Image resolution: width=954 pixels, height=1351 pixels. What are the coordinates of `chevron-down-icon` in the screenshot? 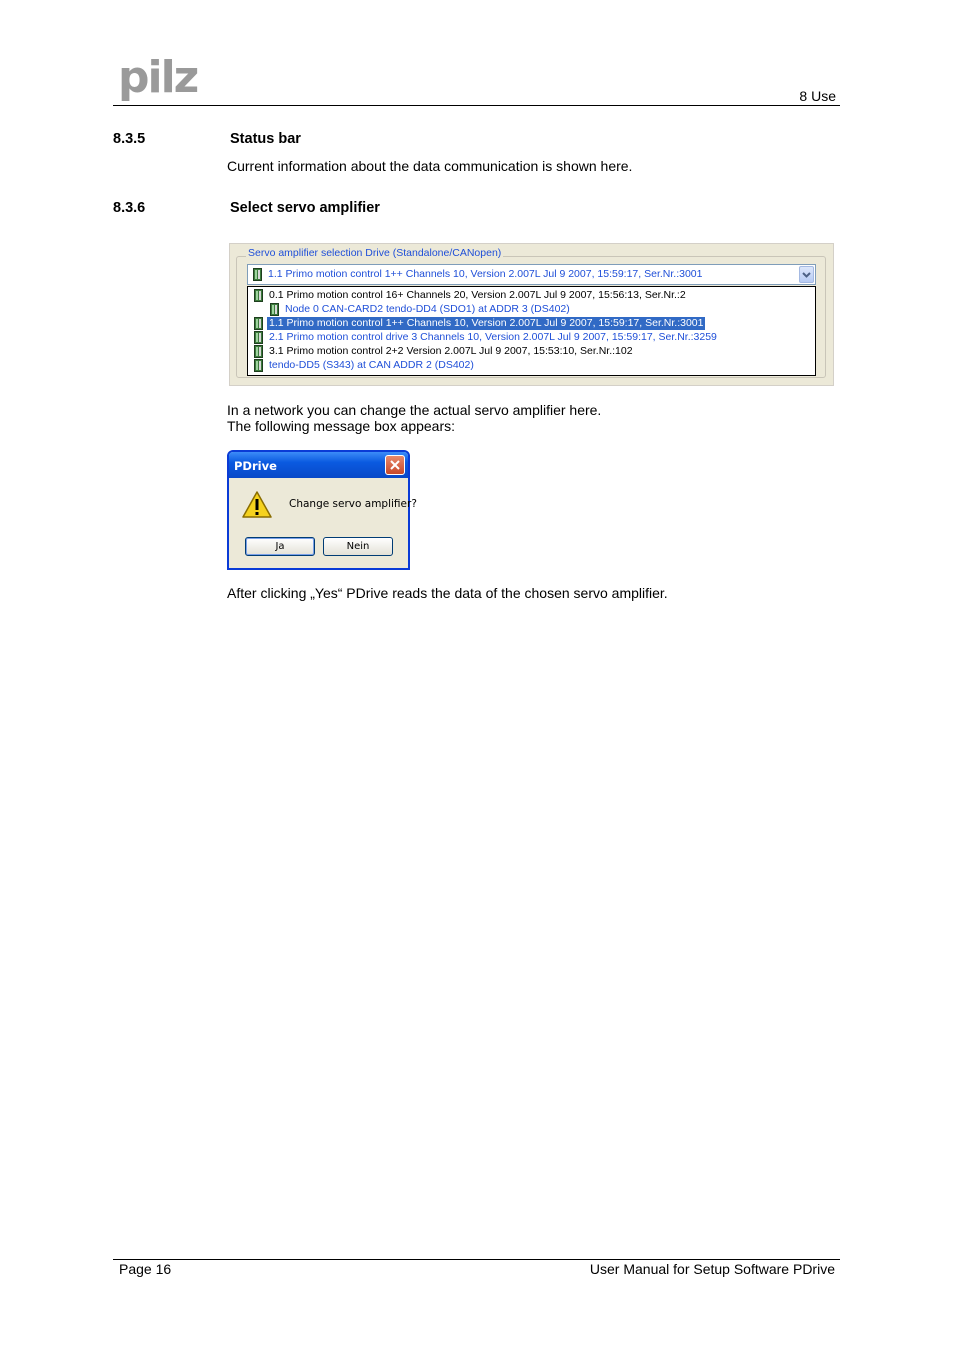 It's located at (806, 275).